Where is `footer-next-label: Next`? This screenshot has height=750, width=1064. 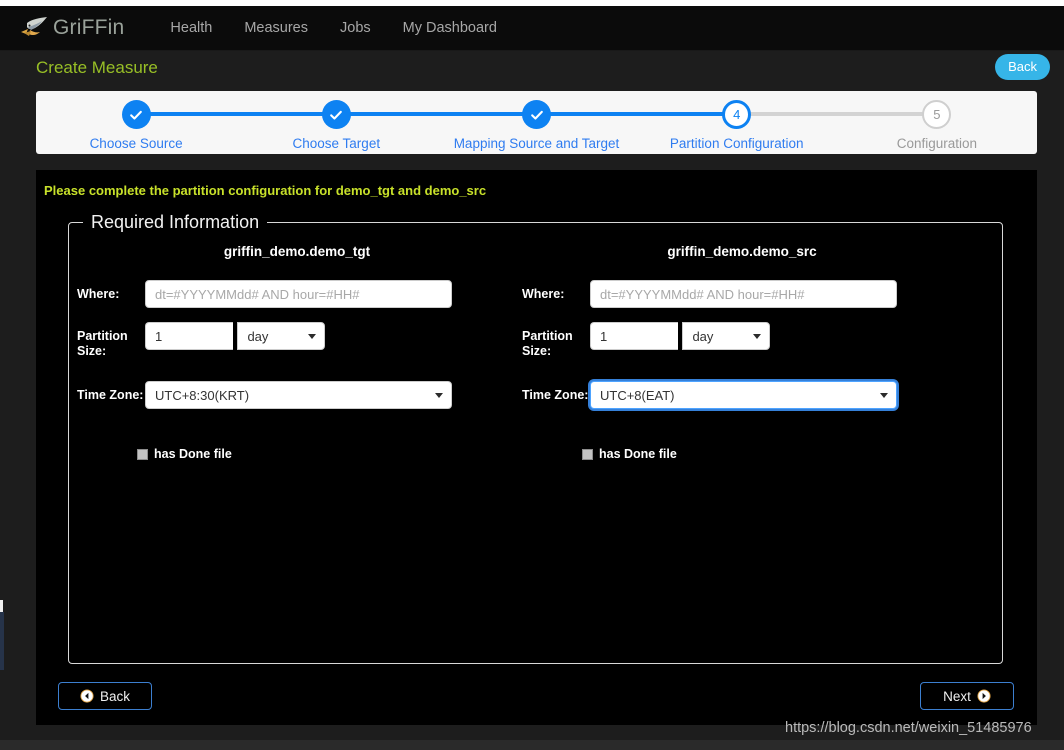 footer-next-label: Next is located at coordinates (957, 696).